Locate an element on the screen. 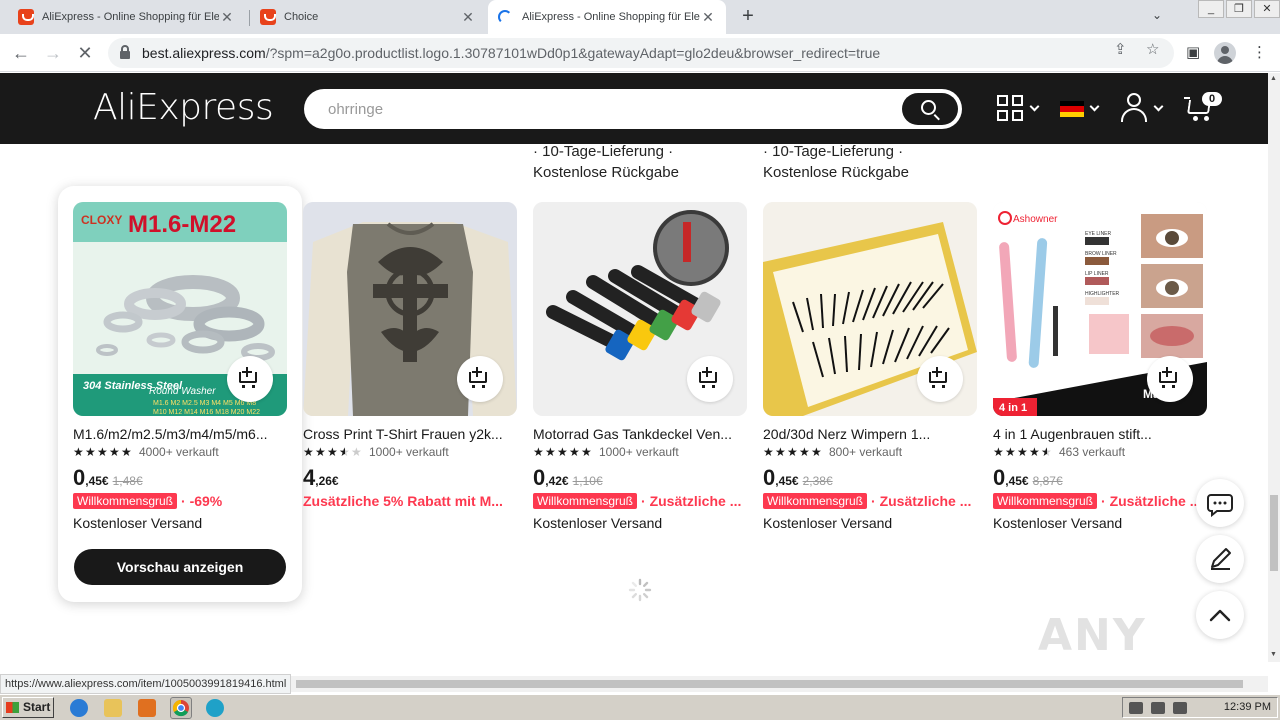  side-panel-icon: ▣ is located at coordinates (1193, 52).